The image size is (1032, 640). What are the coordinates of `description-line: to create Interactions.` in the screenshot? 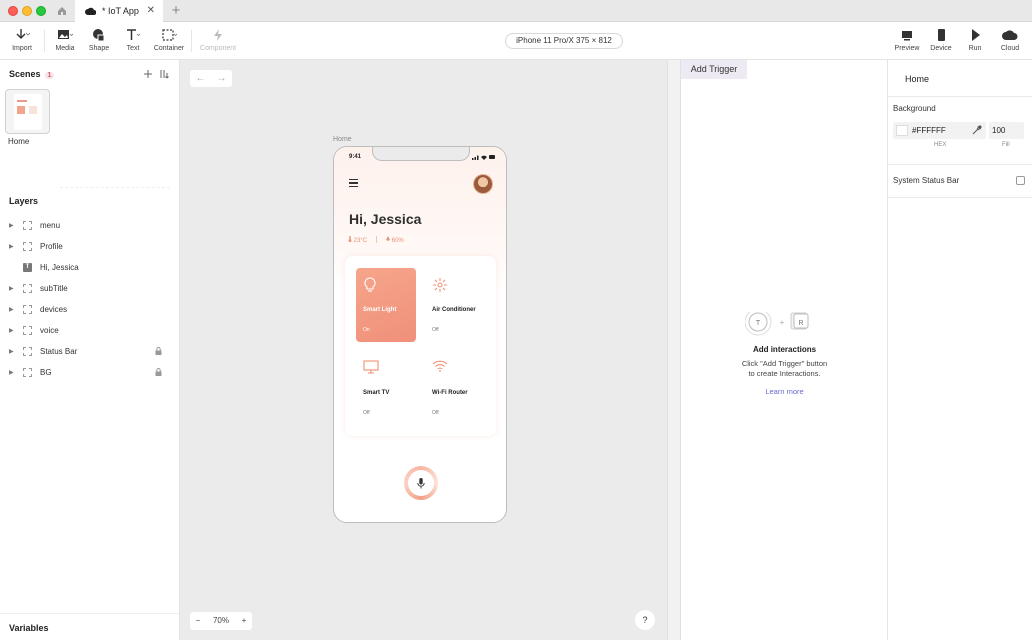 It's located at (784, 373).